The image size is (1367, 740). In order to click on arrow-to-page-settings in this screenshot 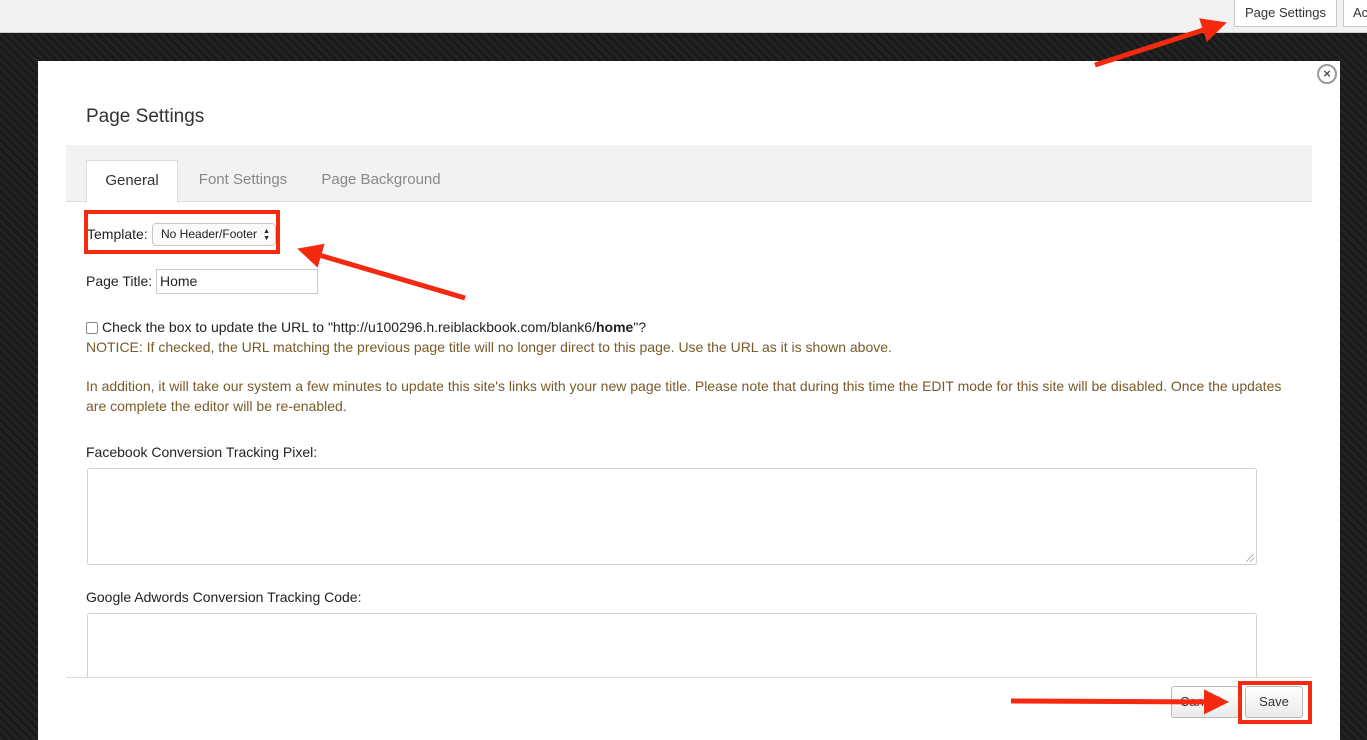, I will do `click(1160, 43)`.